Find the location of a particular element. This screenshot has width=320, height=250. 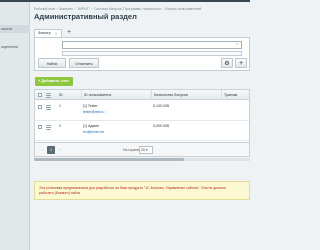

table-row: 2 [1] Админ foo@mine.me 5,000.00$ is located at coordinates (142, 131).